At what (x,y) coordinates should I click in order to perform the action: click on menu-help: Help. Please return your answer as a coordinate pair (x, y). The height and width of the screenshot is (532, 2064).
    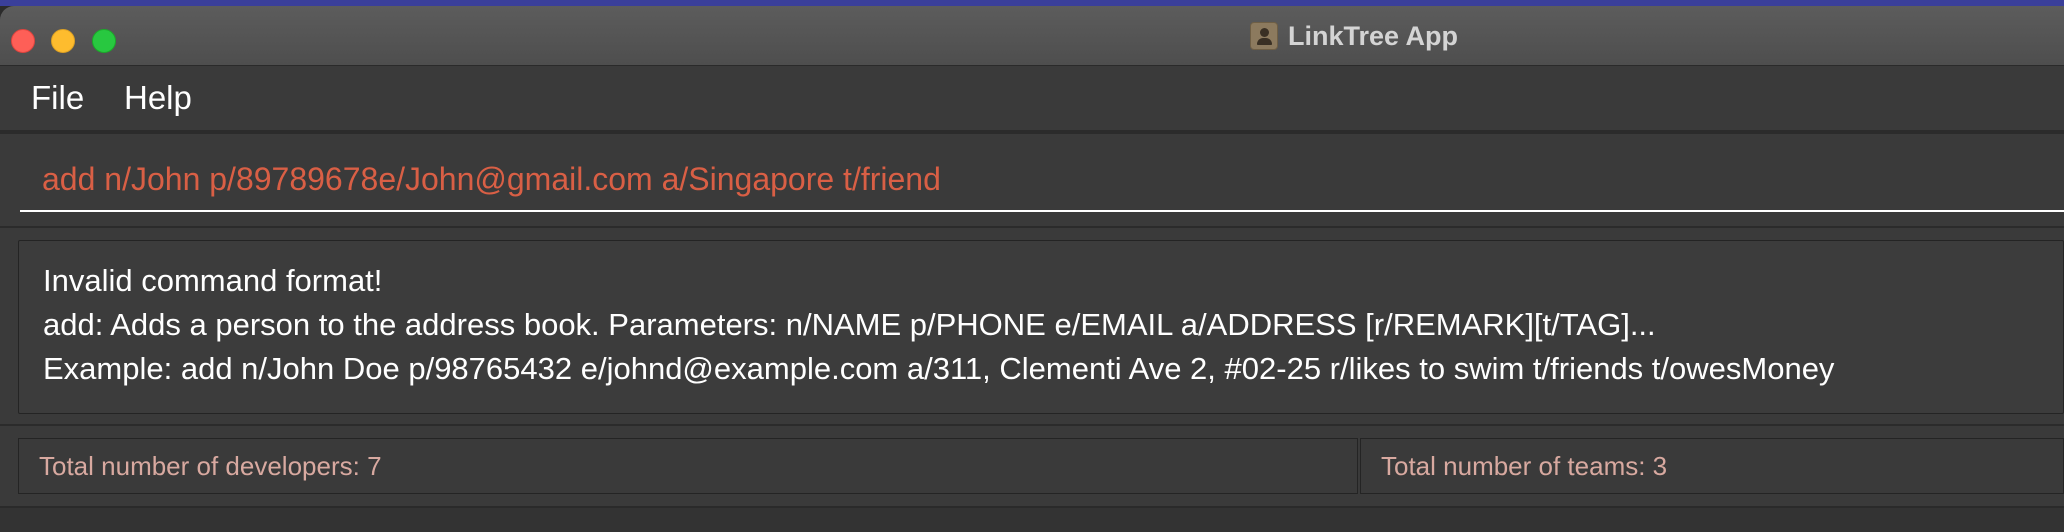
    Looking at the image, I should click on (158, 98).